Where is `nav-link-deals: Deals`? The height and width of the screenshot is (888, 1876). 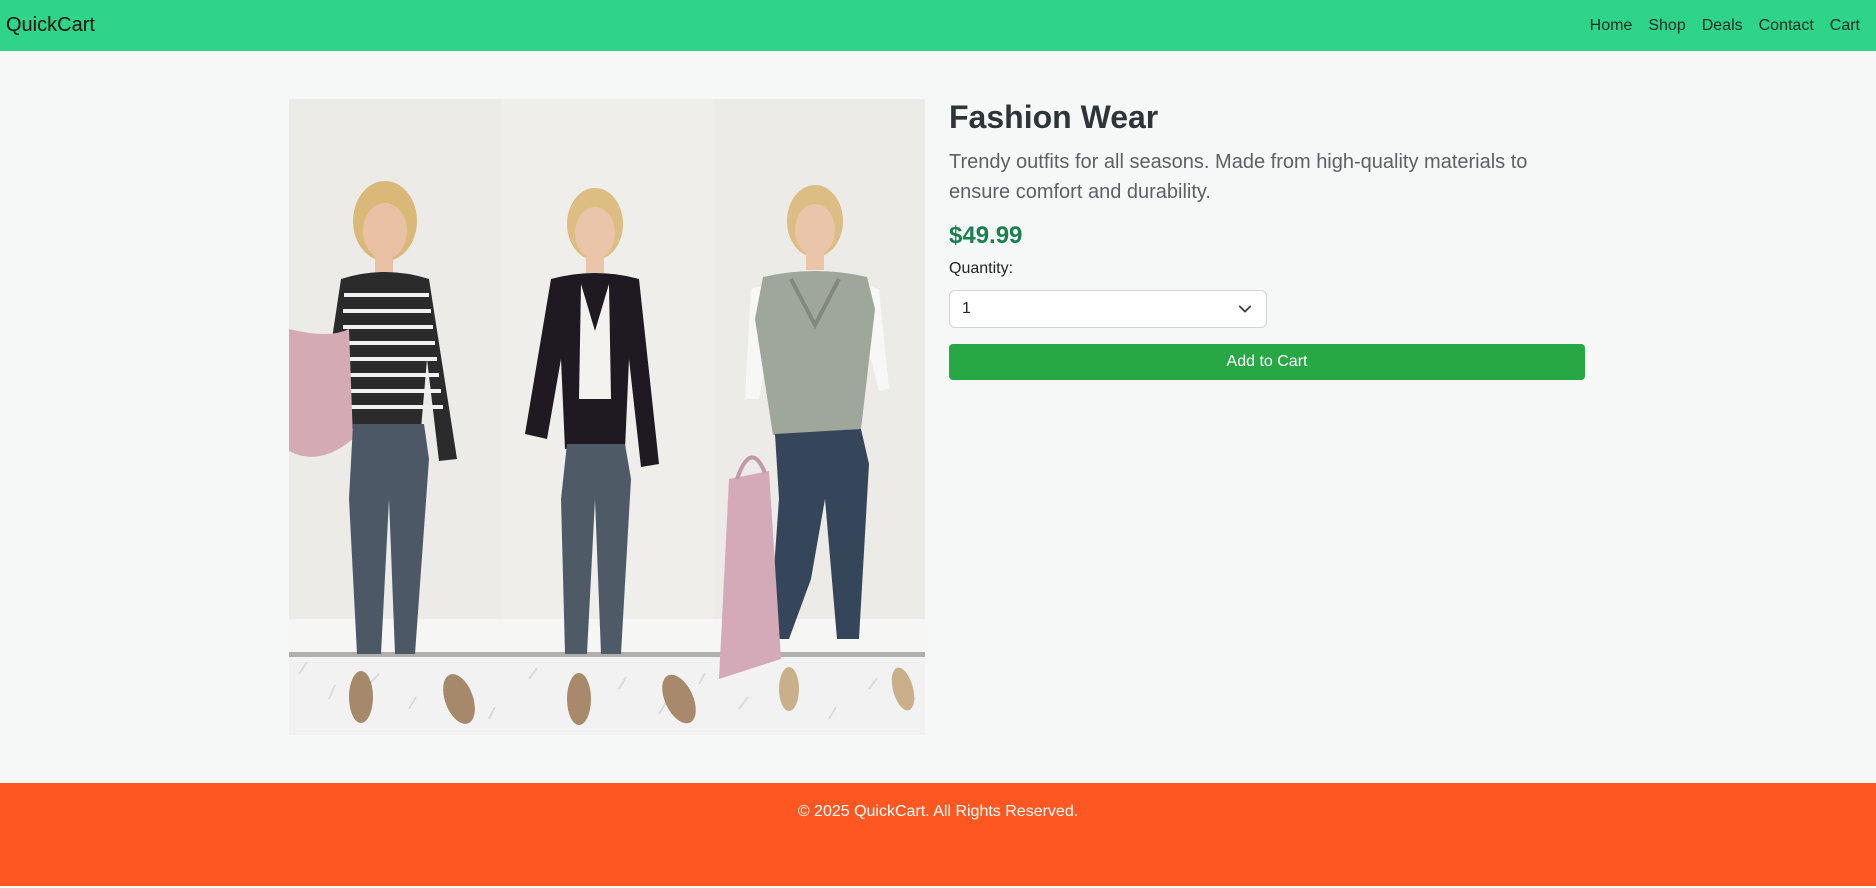
nav-link-deals: Deals is located at coordinates (1722, 26).